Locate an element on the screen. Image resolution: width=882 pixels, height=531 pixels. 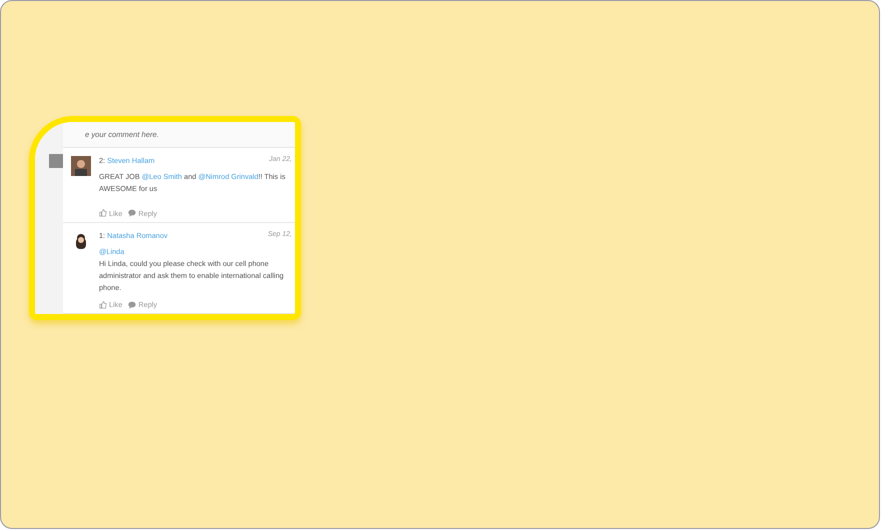
sidebar-square is located at coordinates (56, 161).